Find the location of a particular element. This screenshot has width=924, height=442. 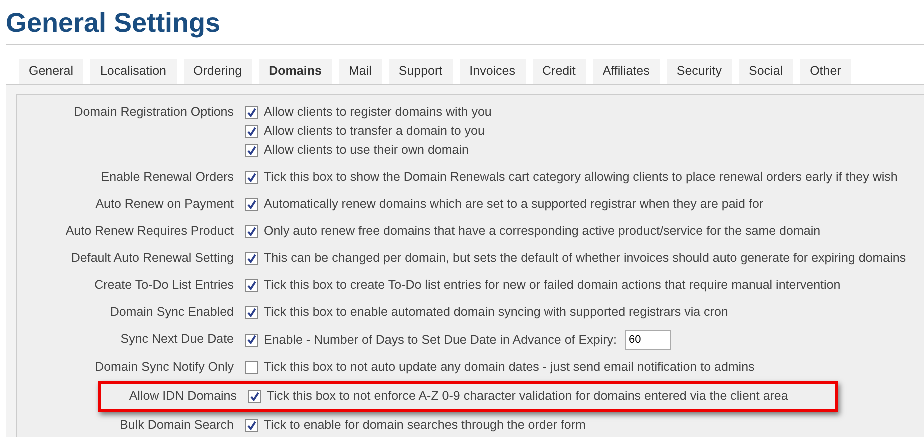

option-text: Automatically renew domains which are set to a supported registrar when they are paid for is located at coordinates (514, 204).